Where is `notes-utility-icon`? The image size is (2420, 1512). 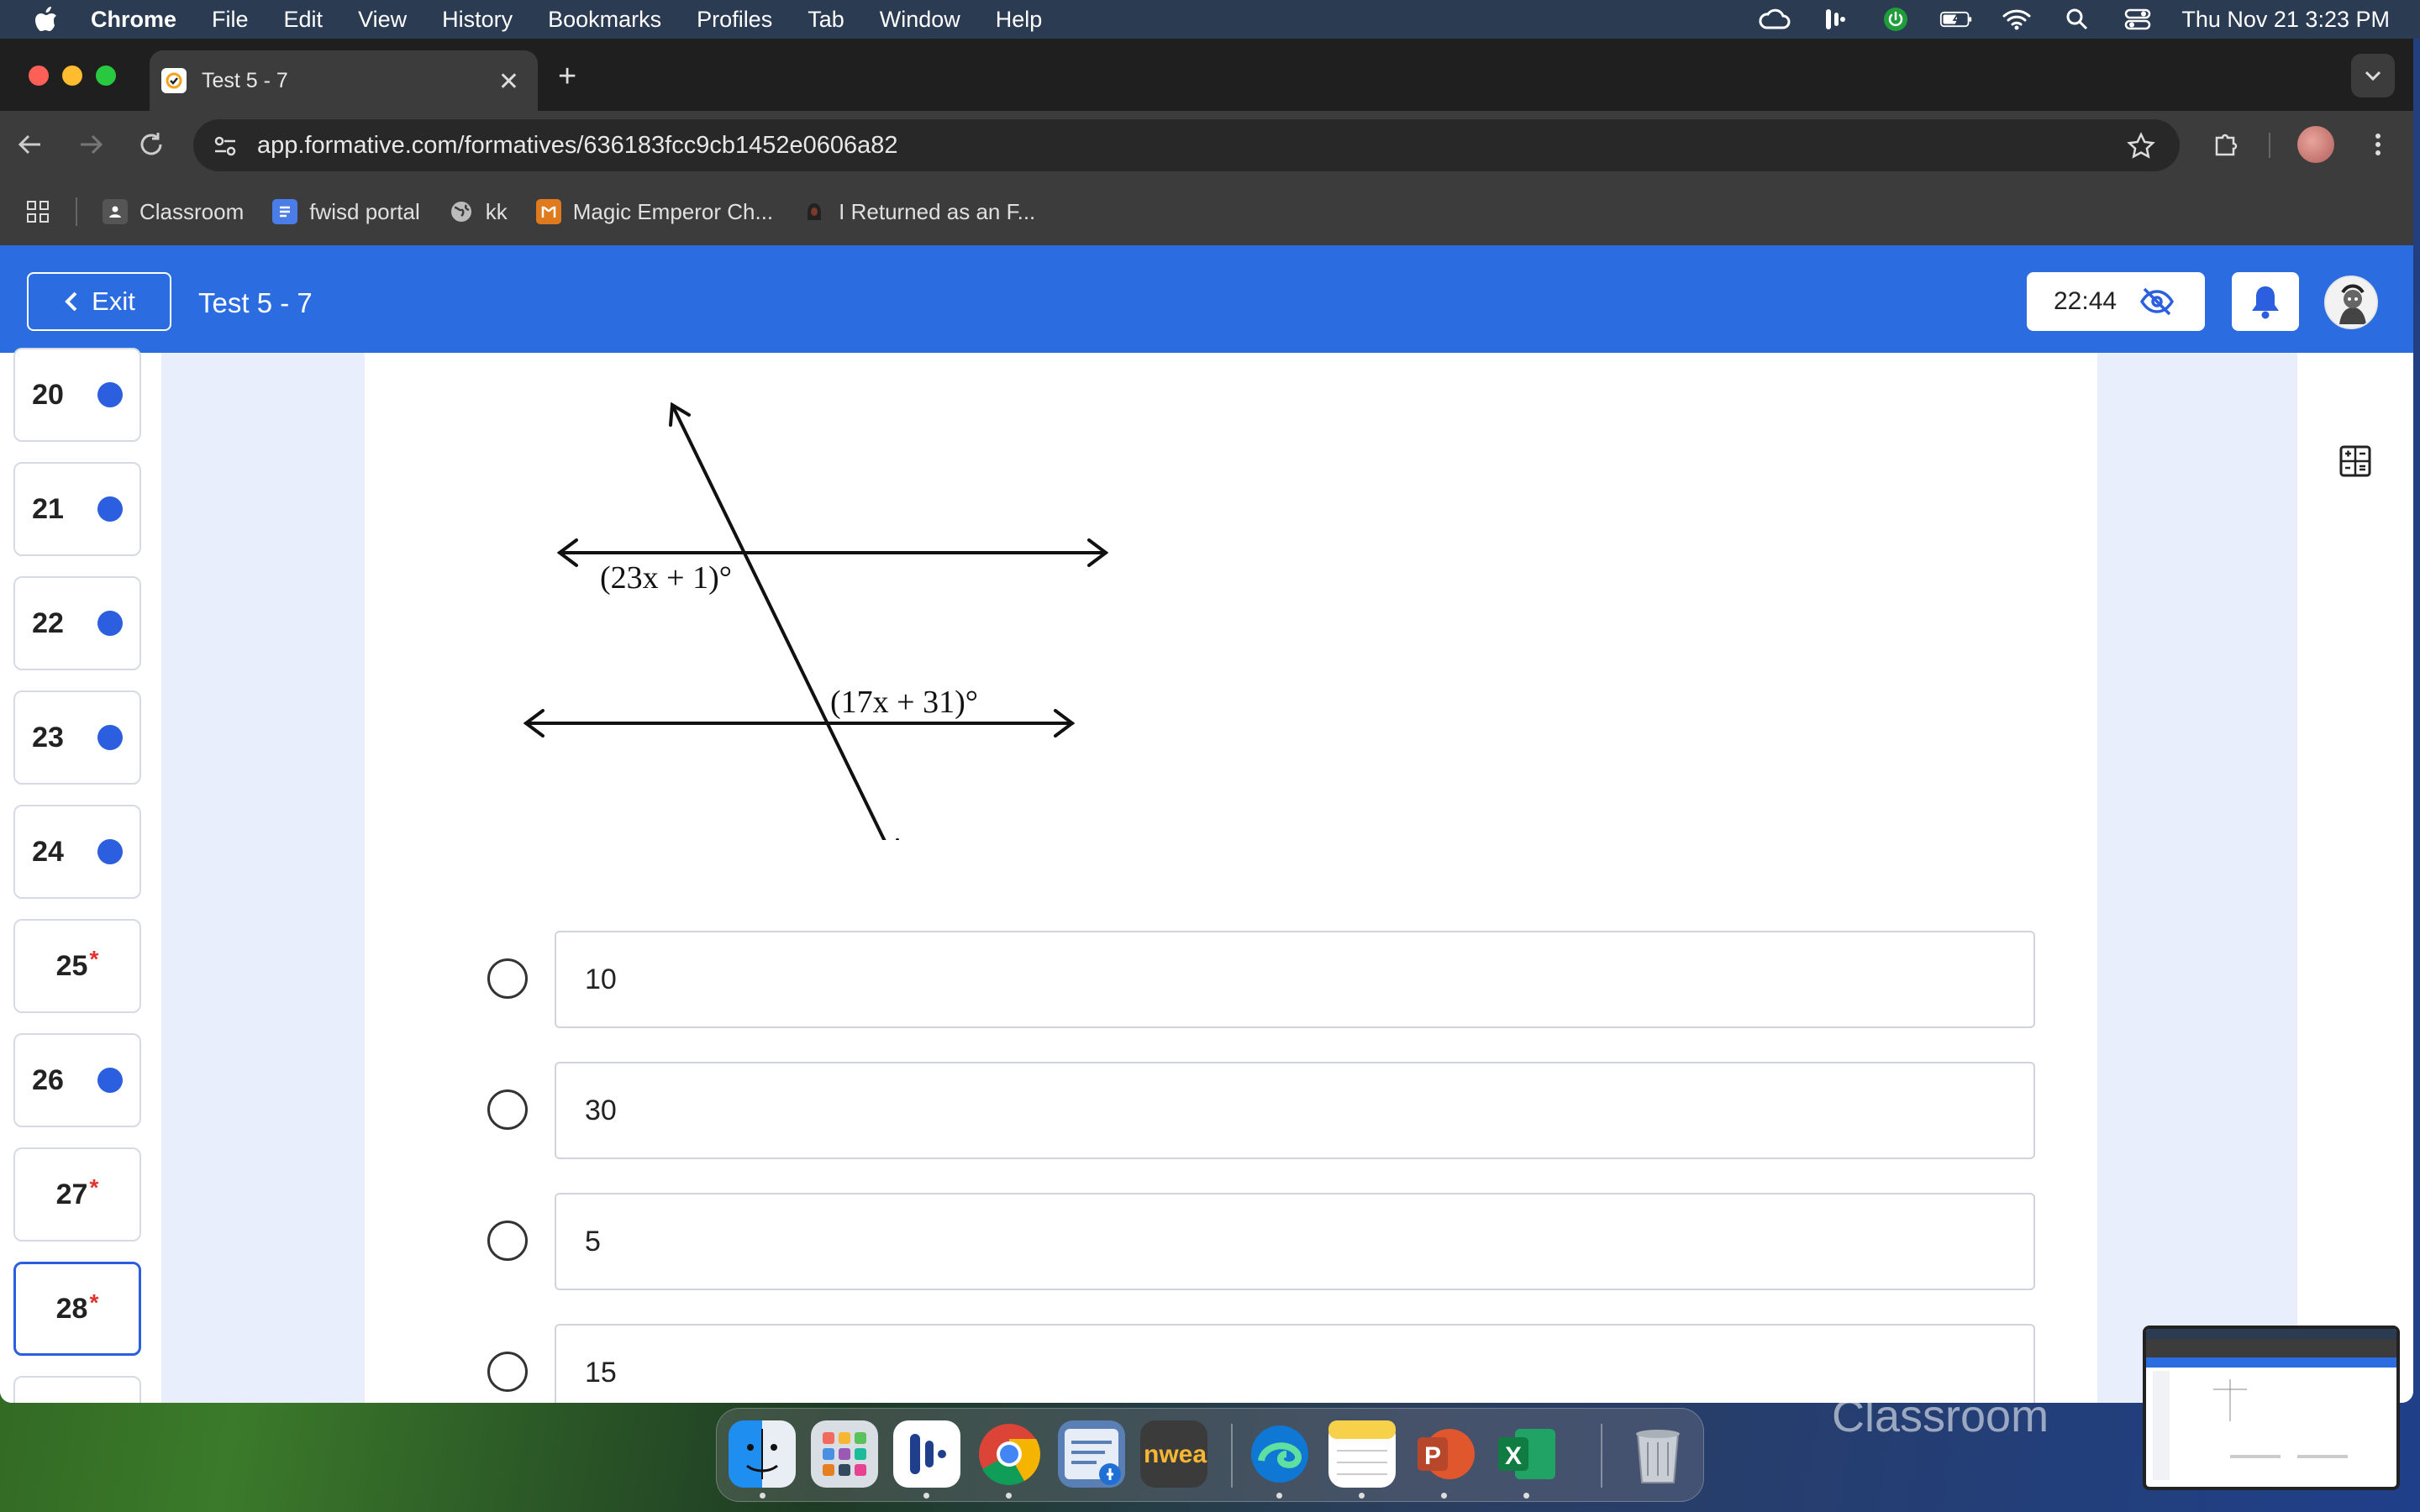
notes-utility-icon is located at coordinates (1091, 1454).